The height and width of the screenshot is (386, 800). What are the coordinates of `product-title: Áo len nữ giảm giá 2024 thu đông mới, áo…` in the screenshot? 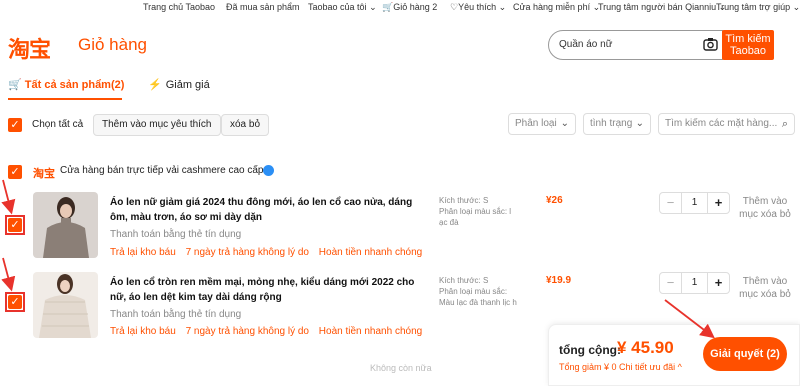 It's located at (267, 210).